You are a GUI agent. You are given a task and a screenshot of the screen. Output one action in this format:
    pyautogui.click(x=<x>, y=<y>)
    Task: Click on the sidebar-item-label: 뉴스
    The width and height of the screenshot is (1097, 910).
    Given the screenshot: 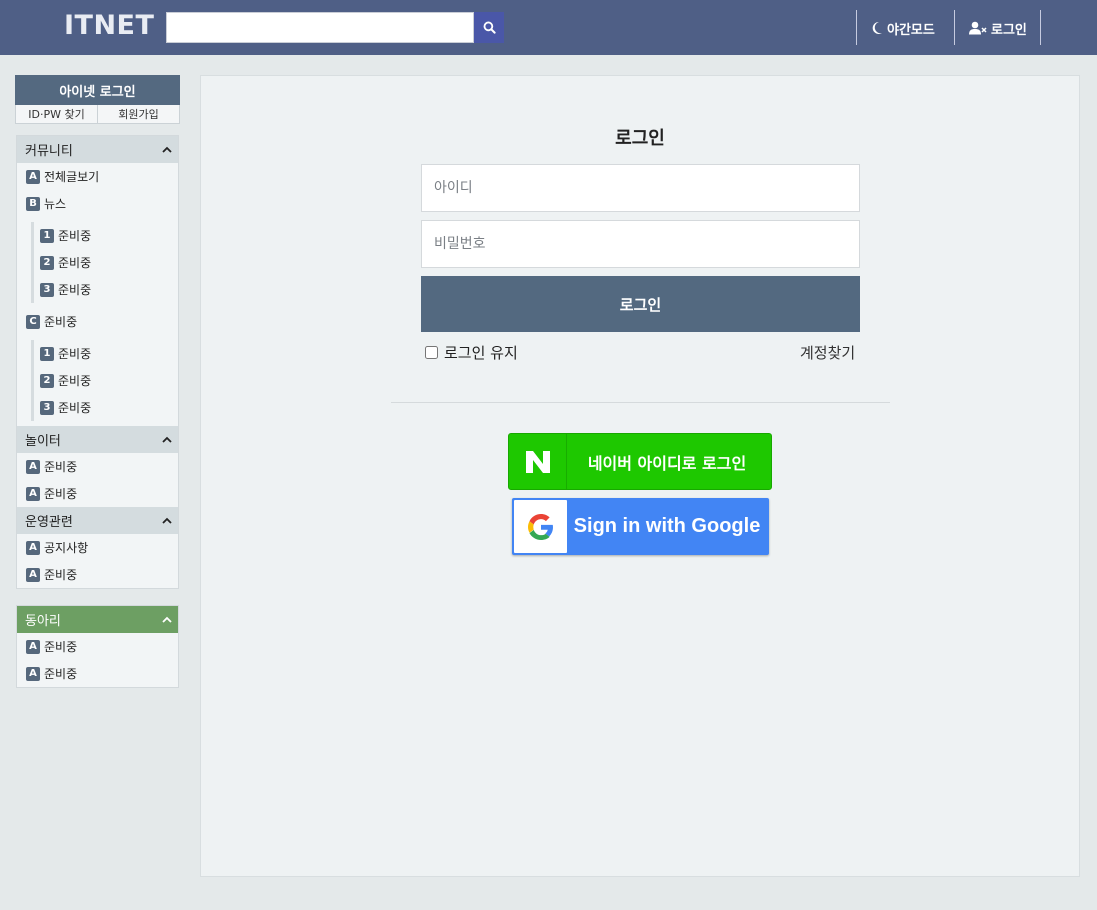 What is the action you would take?
    pyautogui.click(x=55, y=204)
    